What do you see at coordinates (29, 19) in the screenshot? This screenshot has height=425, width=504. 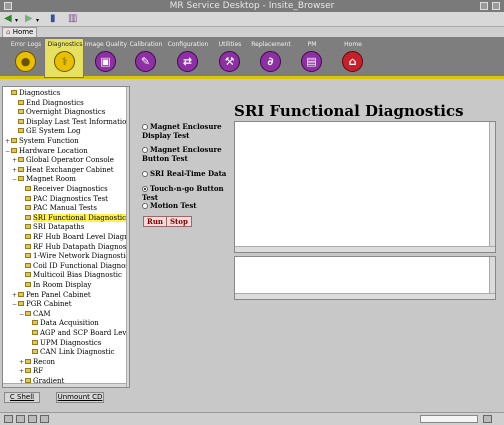 I see `forward-icon: ▶` at bounding box center [29, 19].